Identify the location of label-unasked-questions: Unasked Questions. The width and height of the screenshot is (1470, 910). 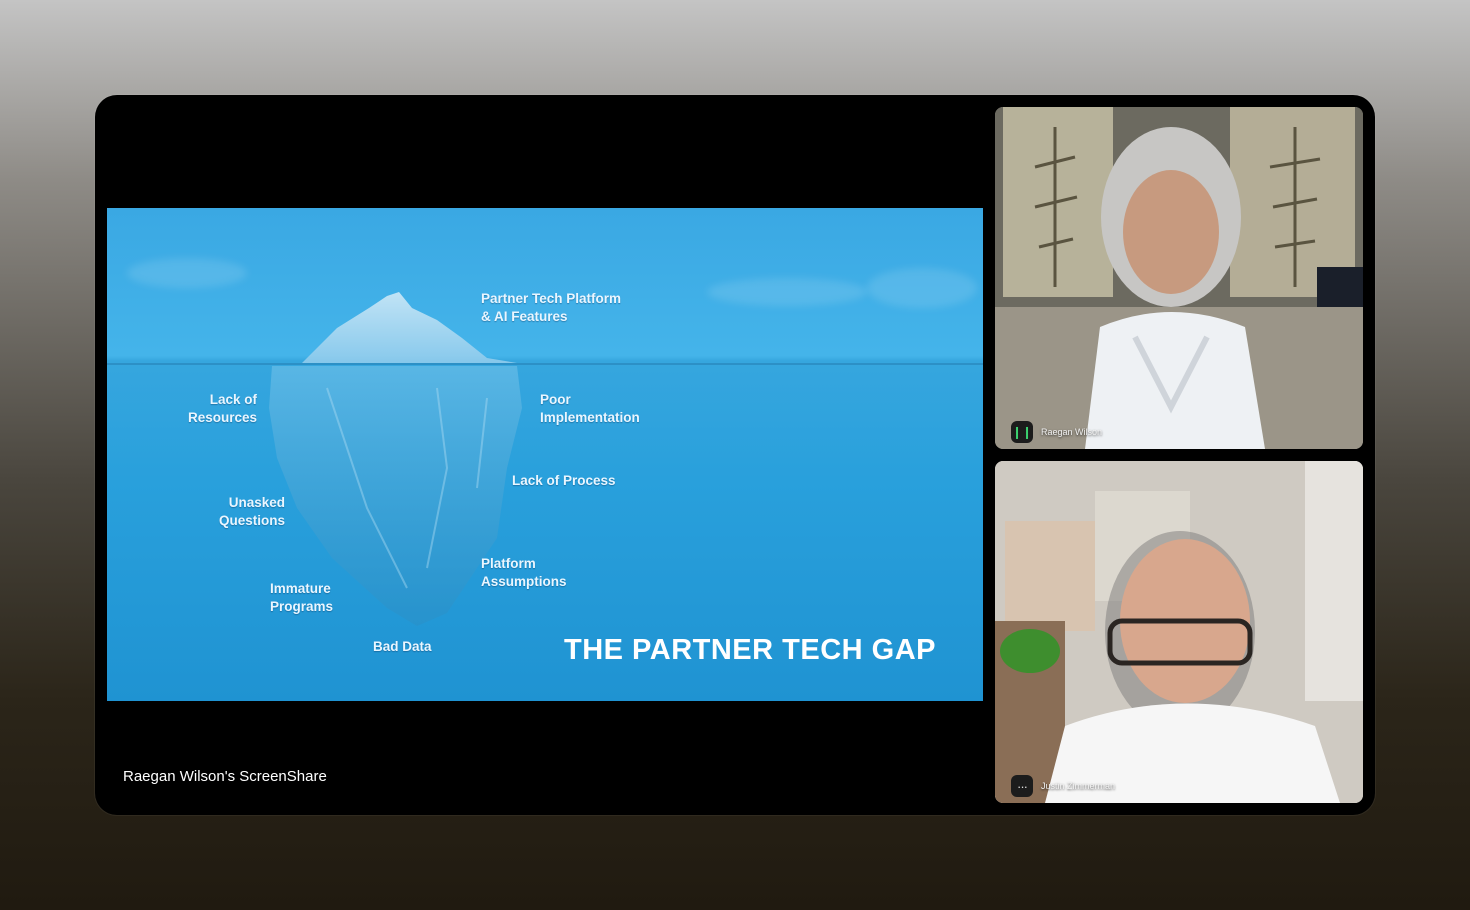
(251, 511).